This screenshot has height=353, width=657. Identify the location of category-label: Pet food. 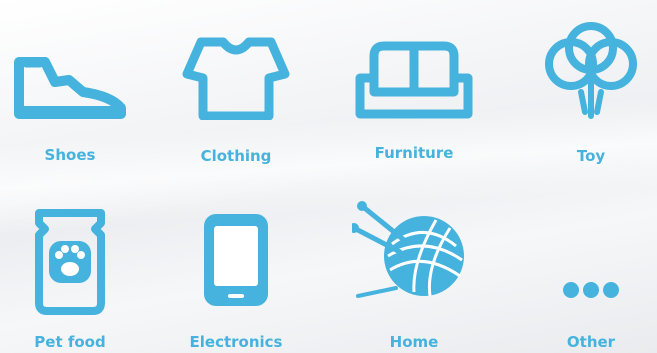
(70, 342).